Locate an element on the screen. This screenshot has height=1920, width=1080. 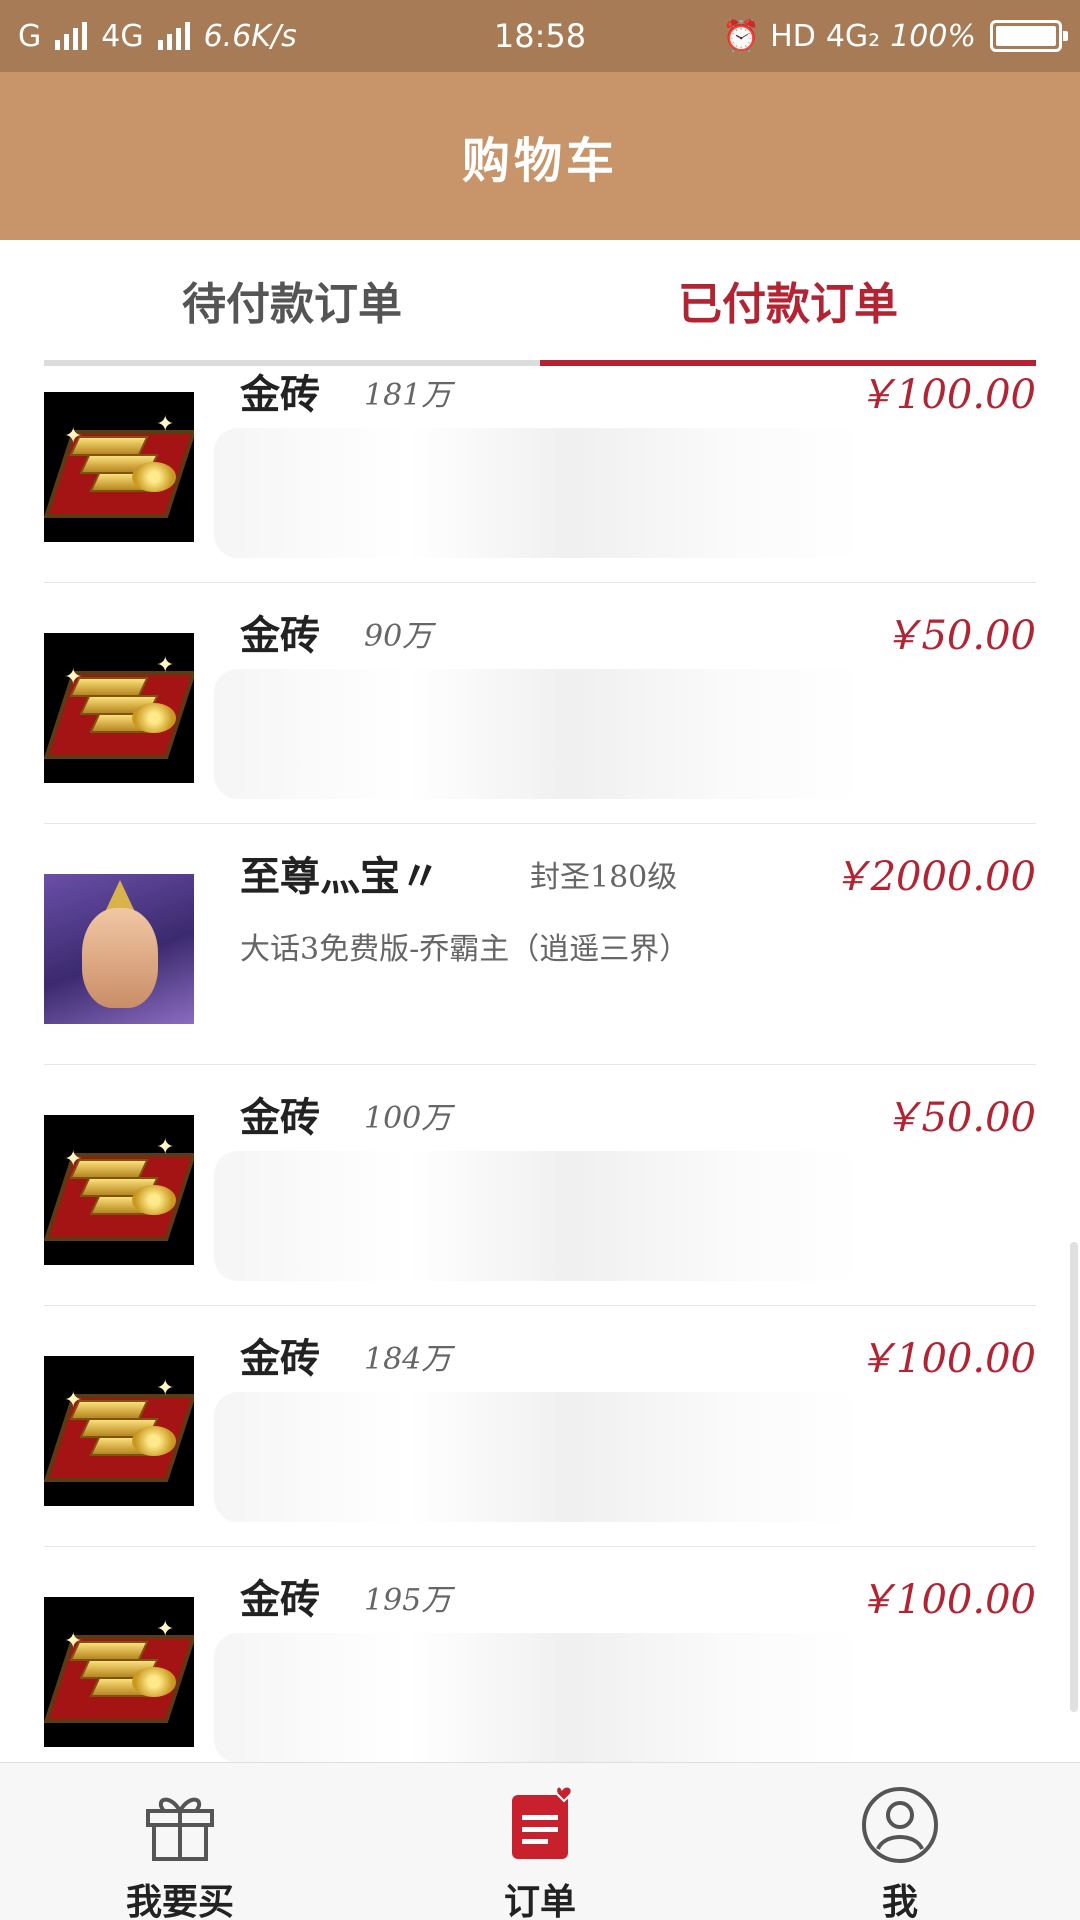
nav-orders: 订单 is located at coordinates (540, 1841).